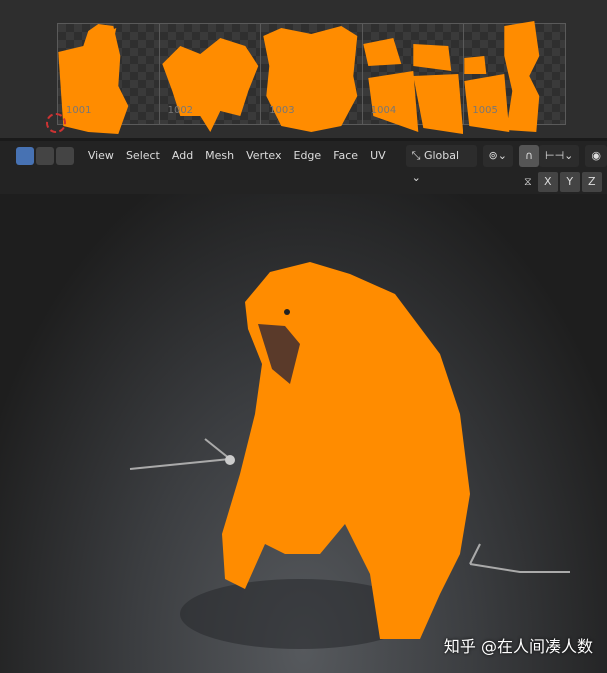 The height and width of the screenshot is (673, 607). I want to click on udim-tile: 1001, so click(109, 79).